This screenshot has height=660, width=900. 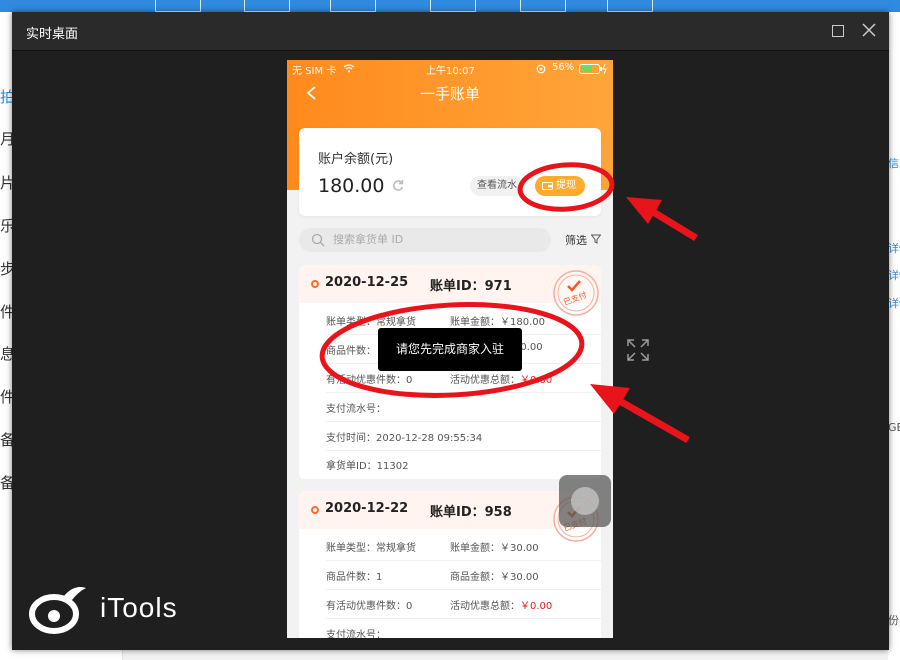 I want to click on bill-order-id: 拿货单ID：11302, so click(x=367, y=466).